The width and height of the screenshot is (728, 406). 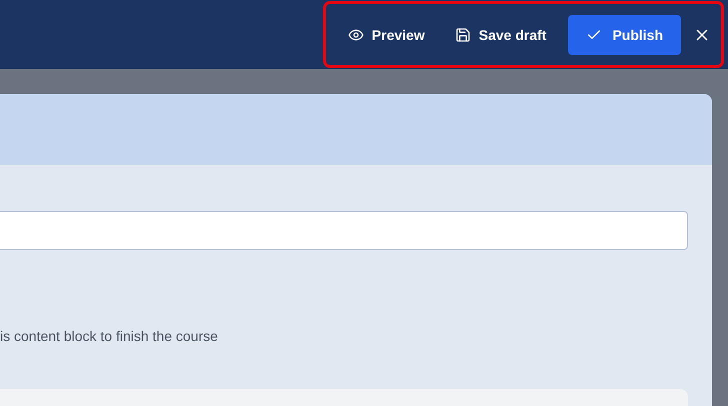 I want to click on publish-button: Publish, so click(x=624, y=34).